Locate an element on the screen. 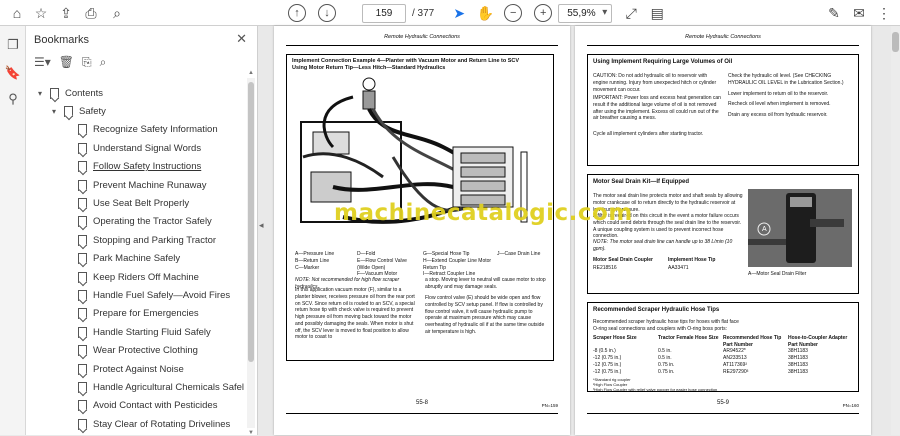 The image size is (900, 436). hose-table-header: Recommended Hose Tip Part Number is located at coordinates (752, 341).